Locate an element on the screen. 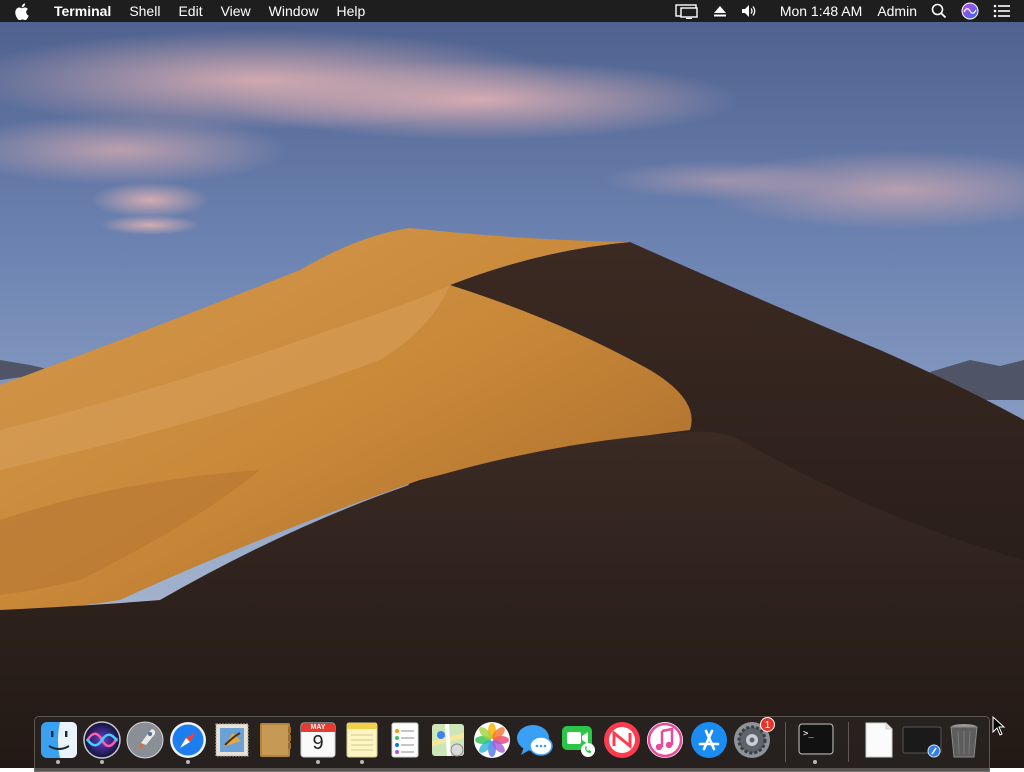  menu-user: Admin is located at coordinates (897, 11).